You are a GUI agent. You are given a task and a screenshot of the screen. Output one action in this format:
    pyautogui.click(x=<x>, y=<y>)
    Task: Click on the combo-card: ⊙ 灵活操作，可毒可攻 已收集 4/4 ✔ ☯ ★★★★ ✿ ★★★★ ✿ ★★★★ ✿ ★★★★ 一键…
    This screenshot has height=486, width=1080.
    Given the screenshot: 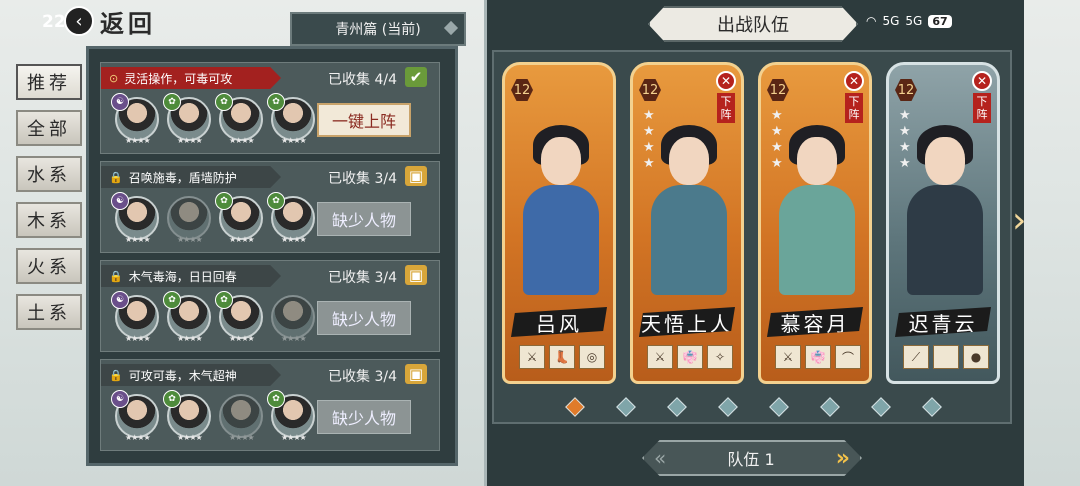 What is the action you would take?
    pyautogui.click(x=270, y=108)
    